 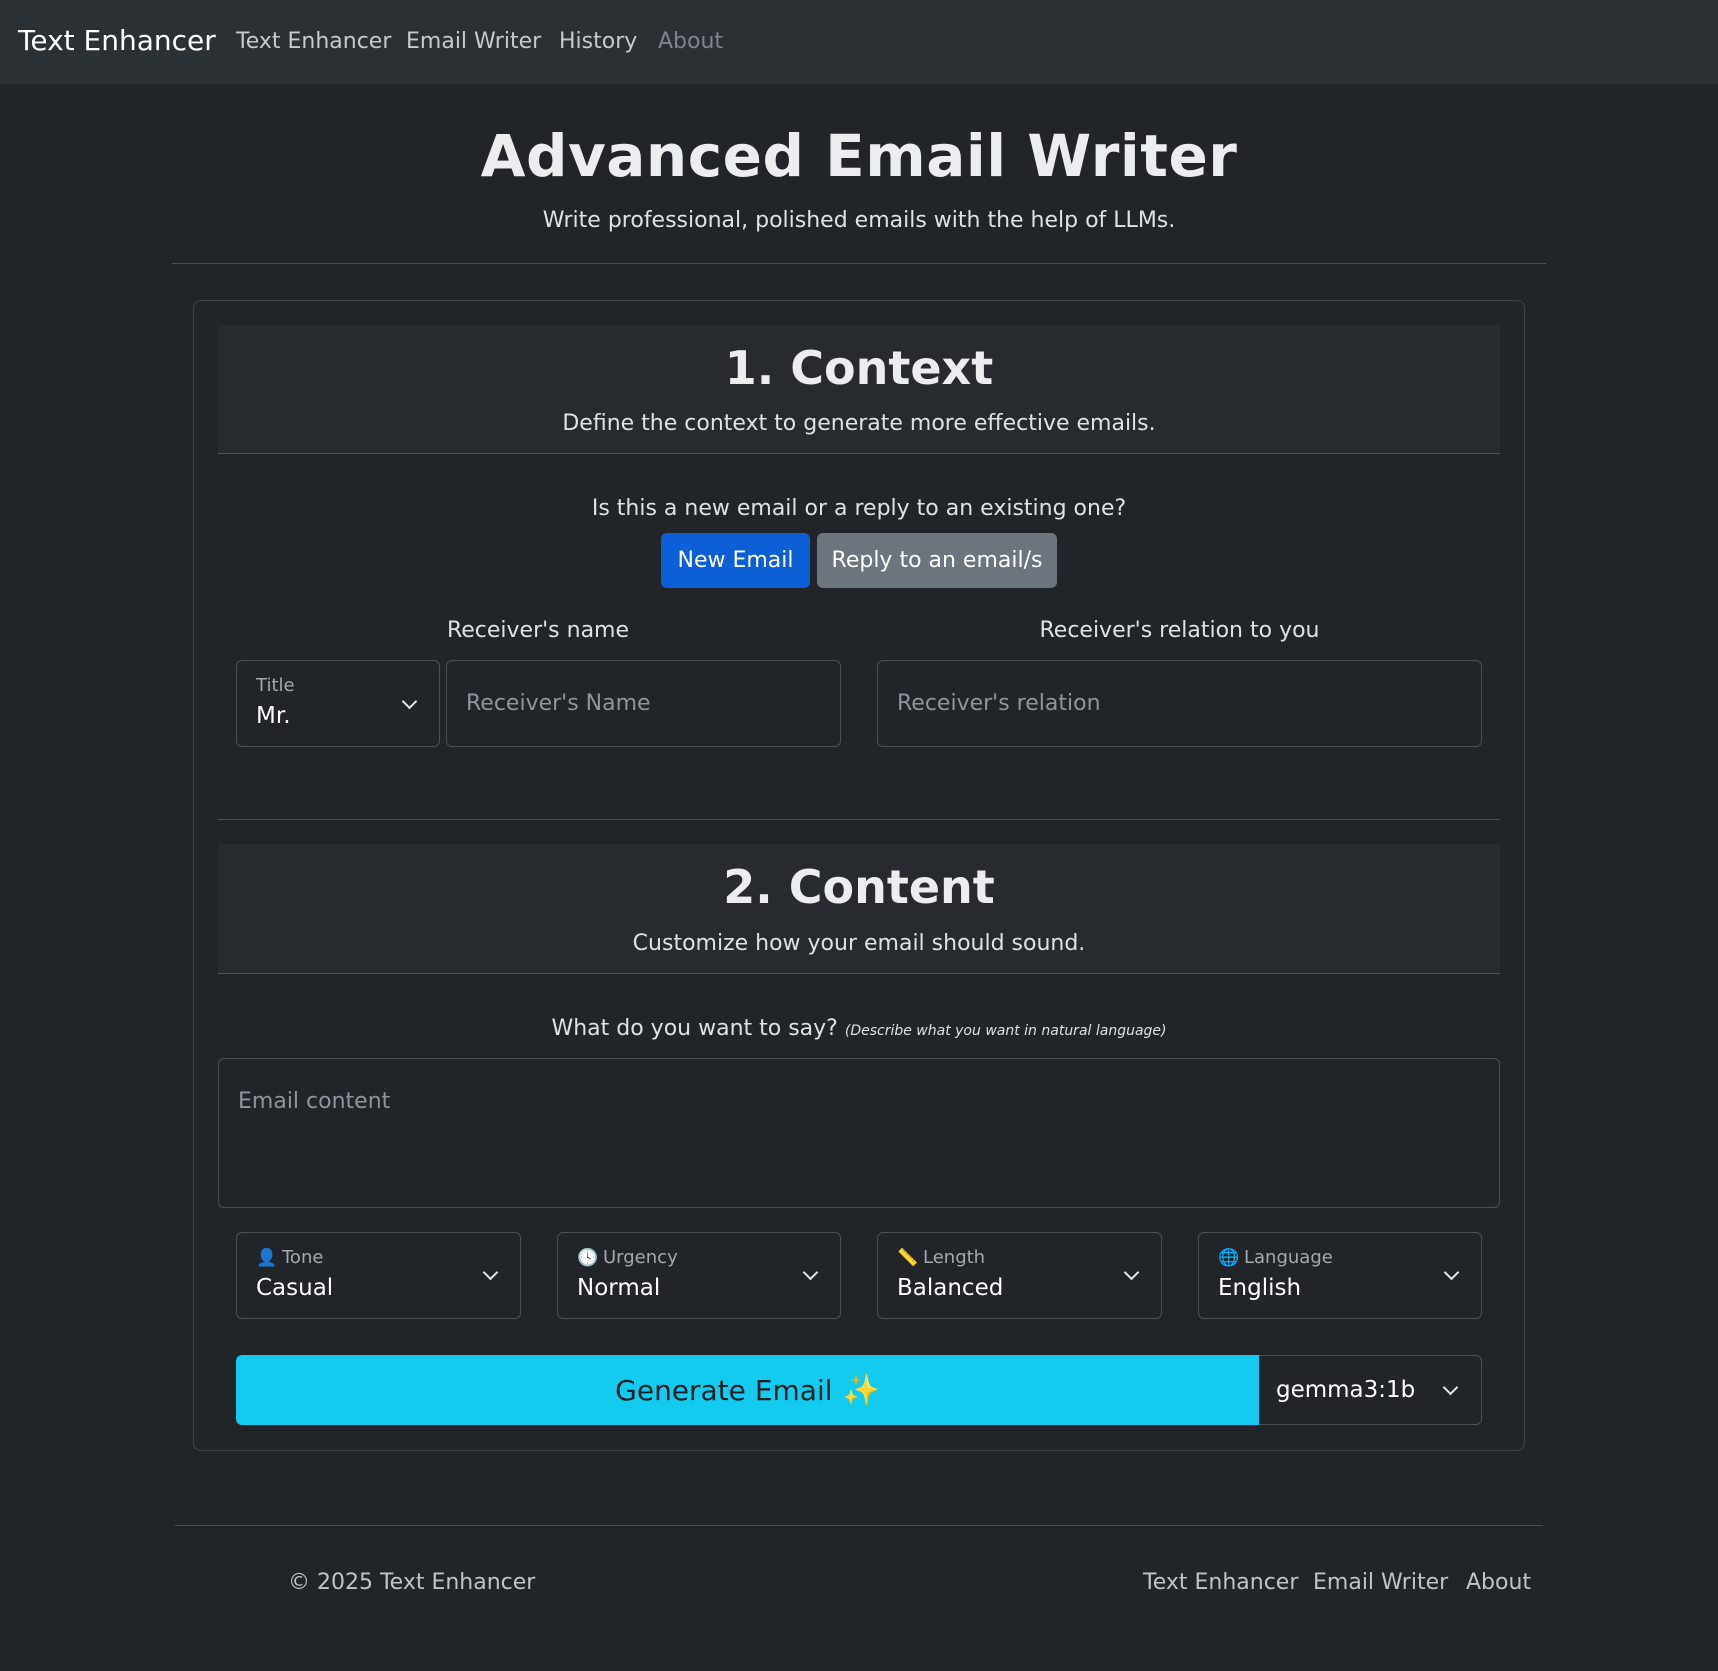 What do you see at coordinates (950, 1288) in the screenshot?
I see `length-value: Balanced` at bounding box center [950, 1288].